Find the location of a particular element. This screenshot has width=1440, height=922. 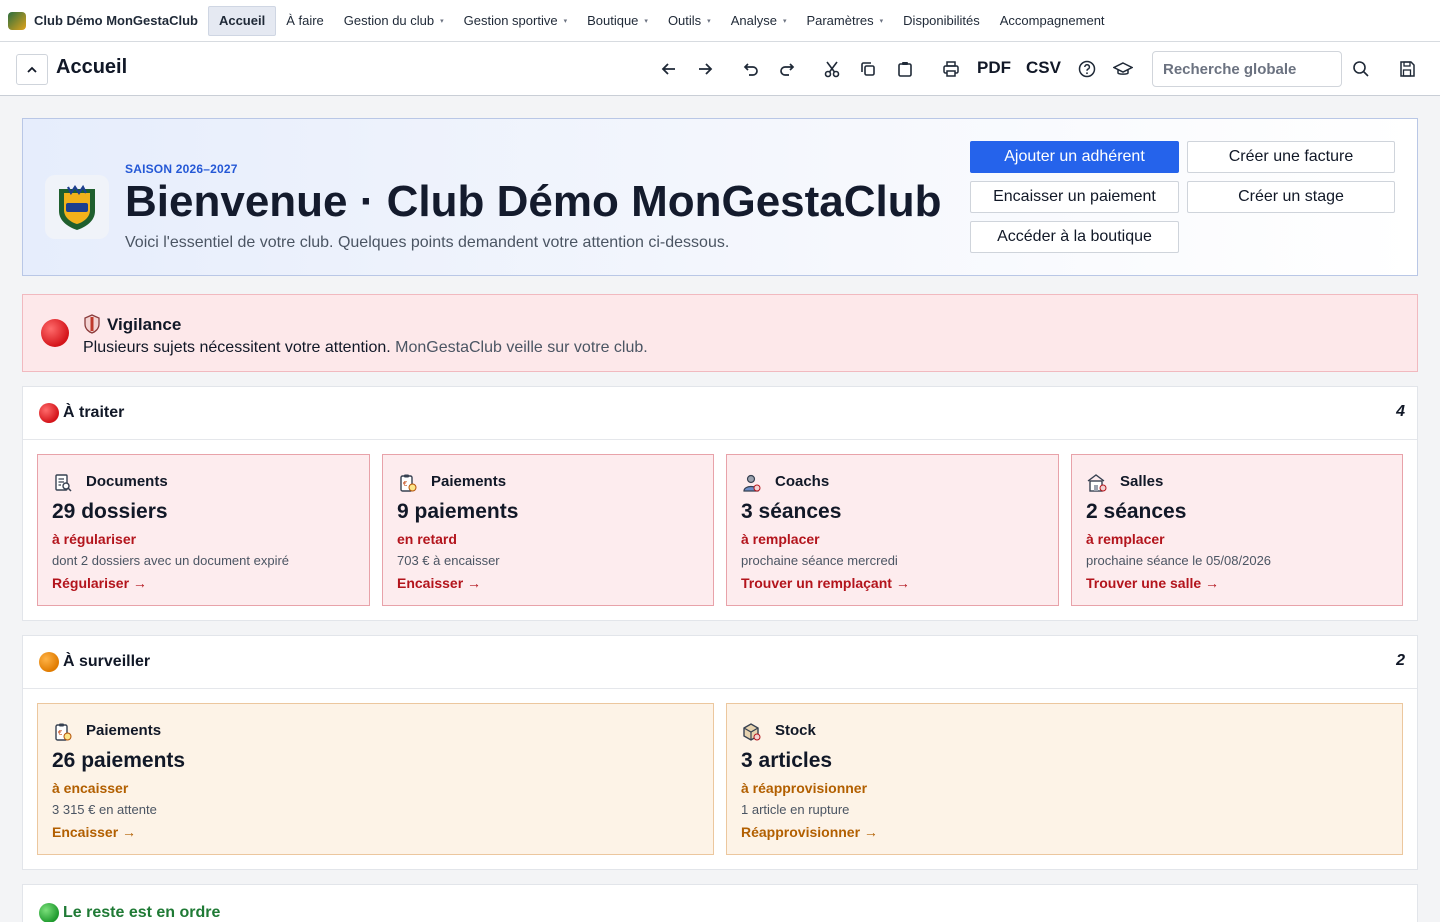

card-number: 3 séances is located at coordinates (791, 511).